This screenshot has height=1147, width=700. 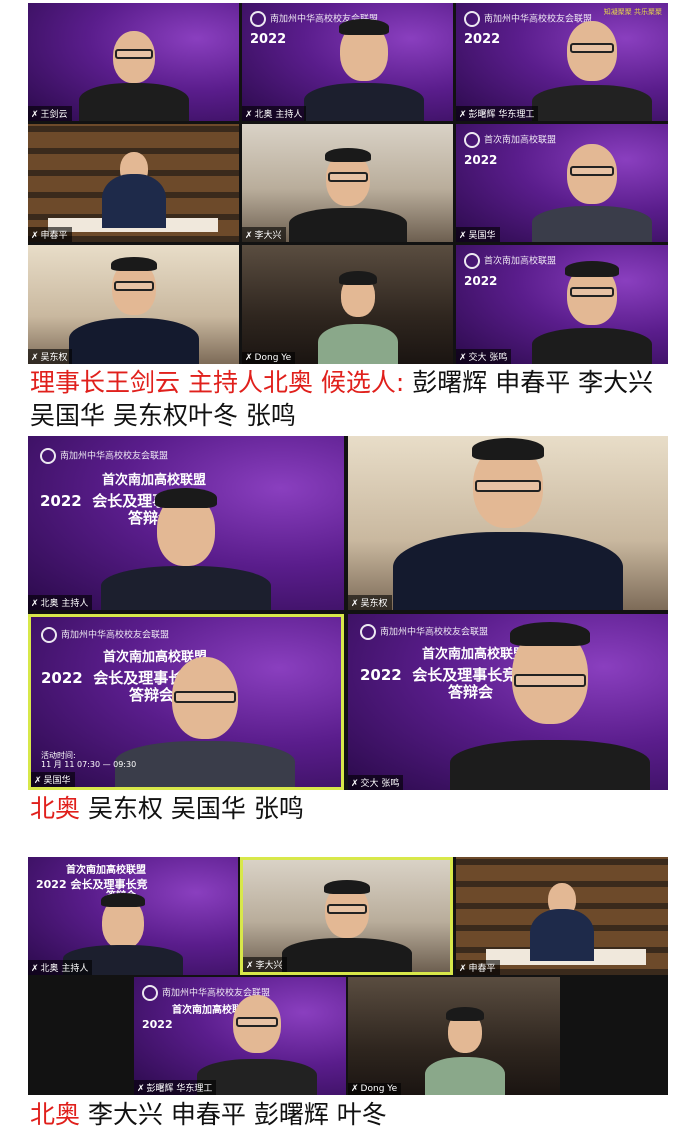 What do you see at coordinates (274, 113) in the screenshot?
I see `name-tag: ✗ 北奥 主持人` at bounding box center [274, 113].